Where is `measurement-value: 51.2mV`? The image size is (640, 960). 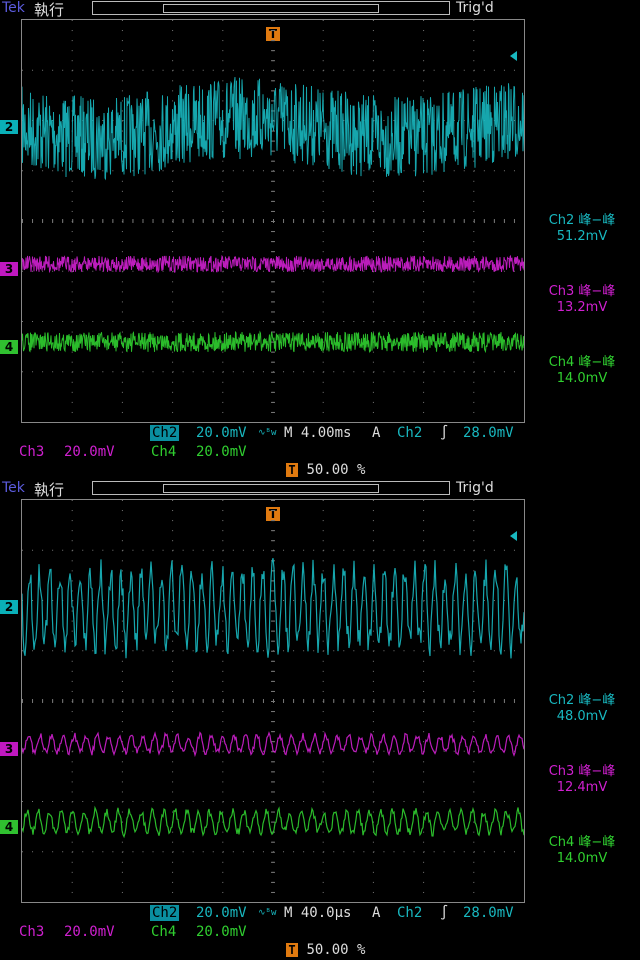 measurement-value: 51.2mV is located at coordinates (582, 236).